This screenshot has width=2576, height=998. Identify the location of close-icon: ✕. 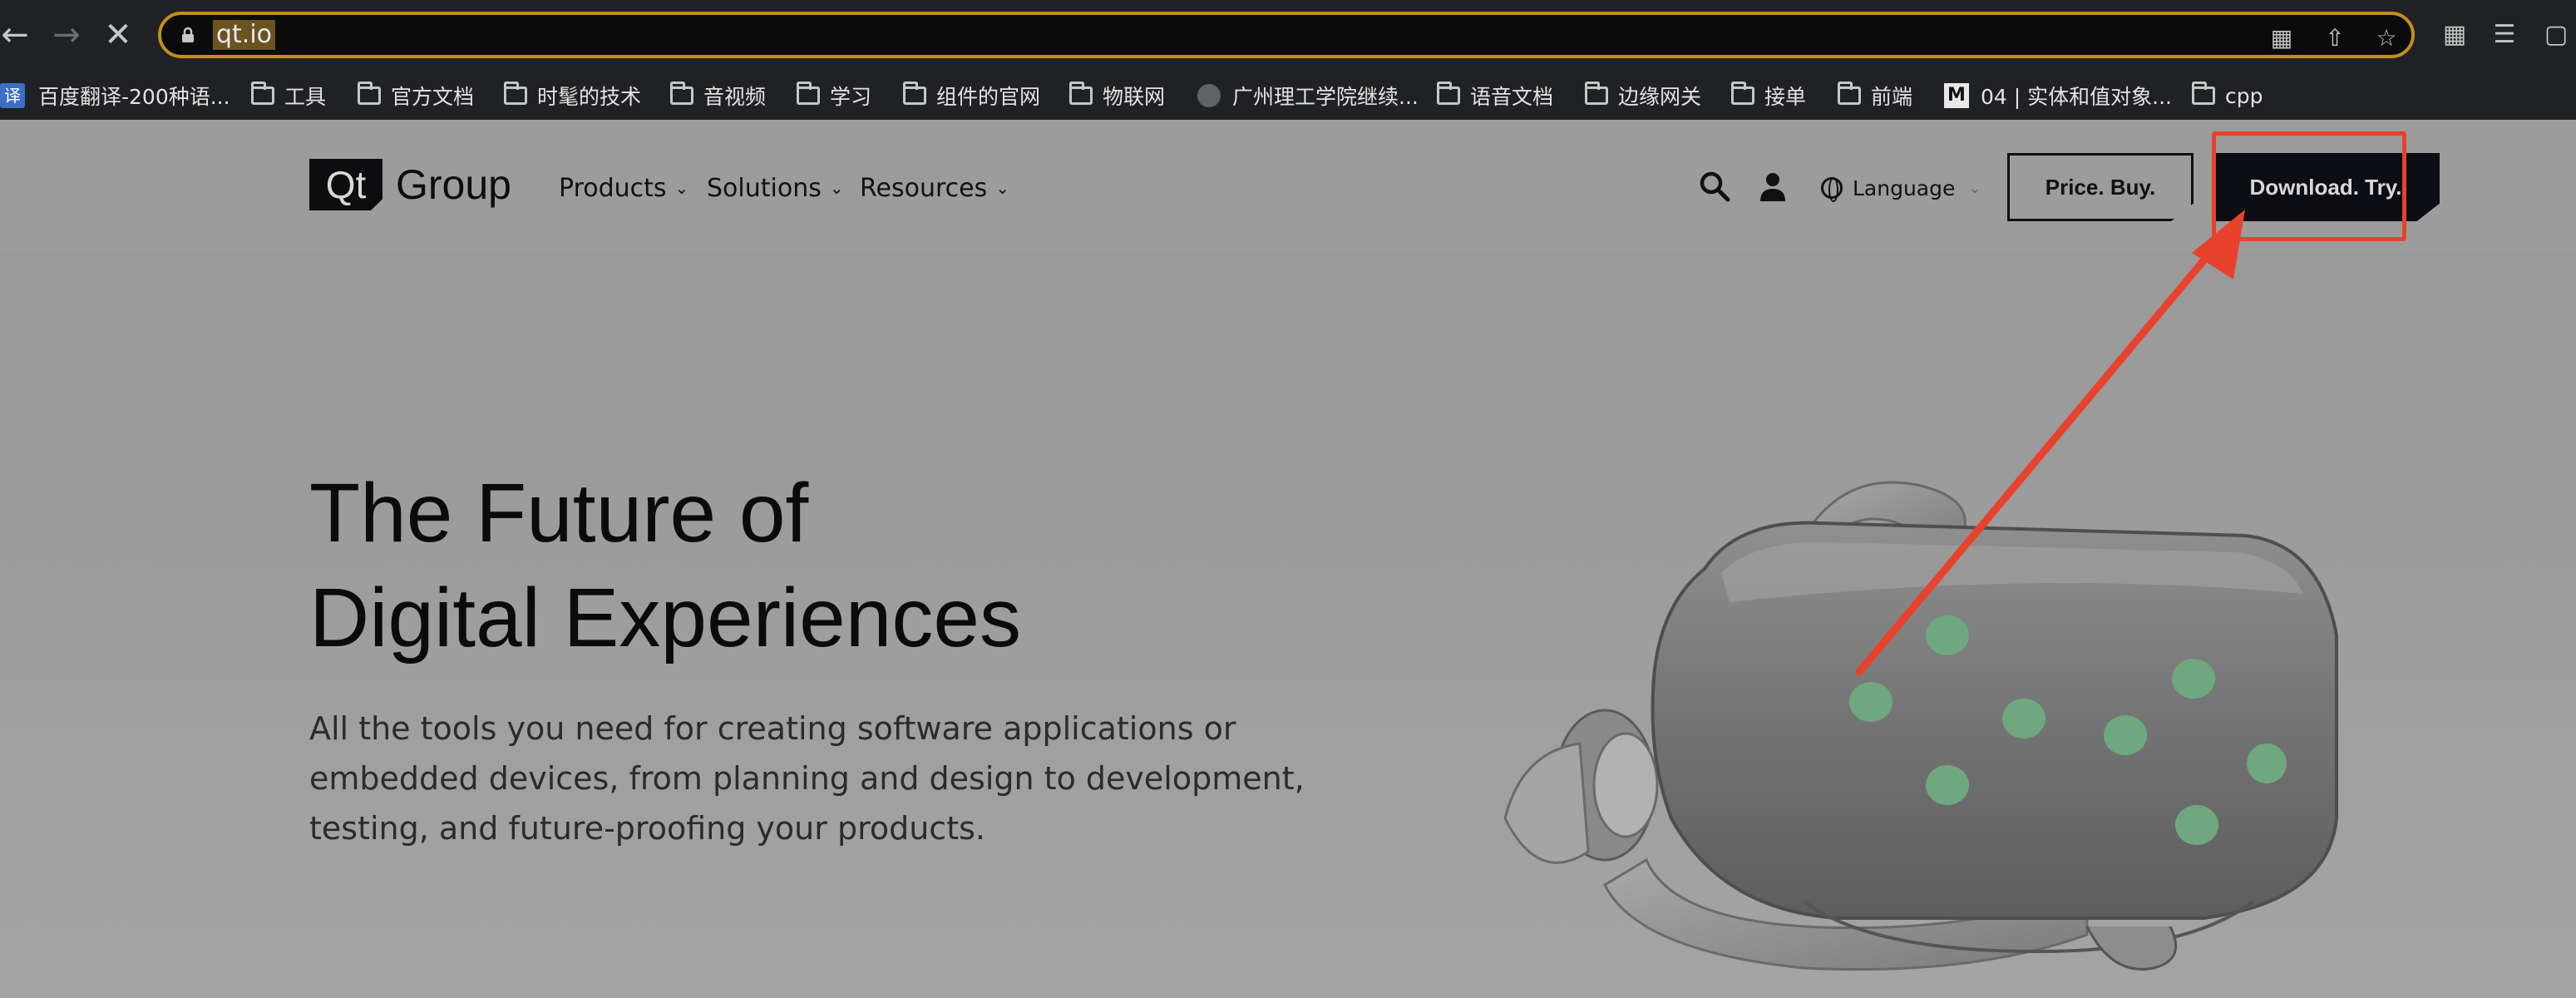
(118, 35).